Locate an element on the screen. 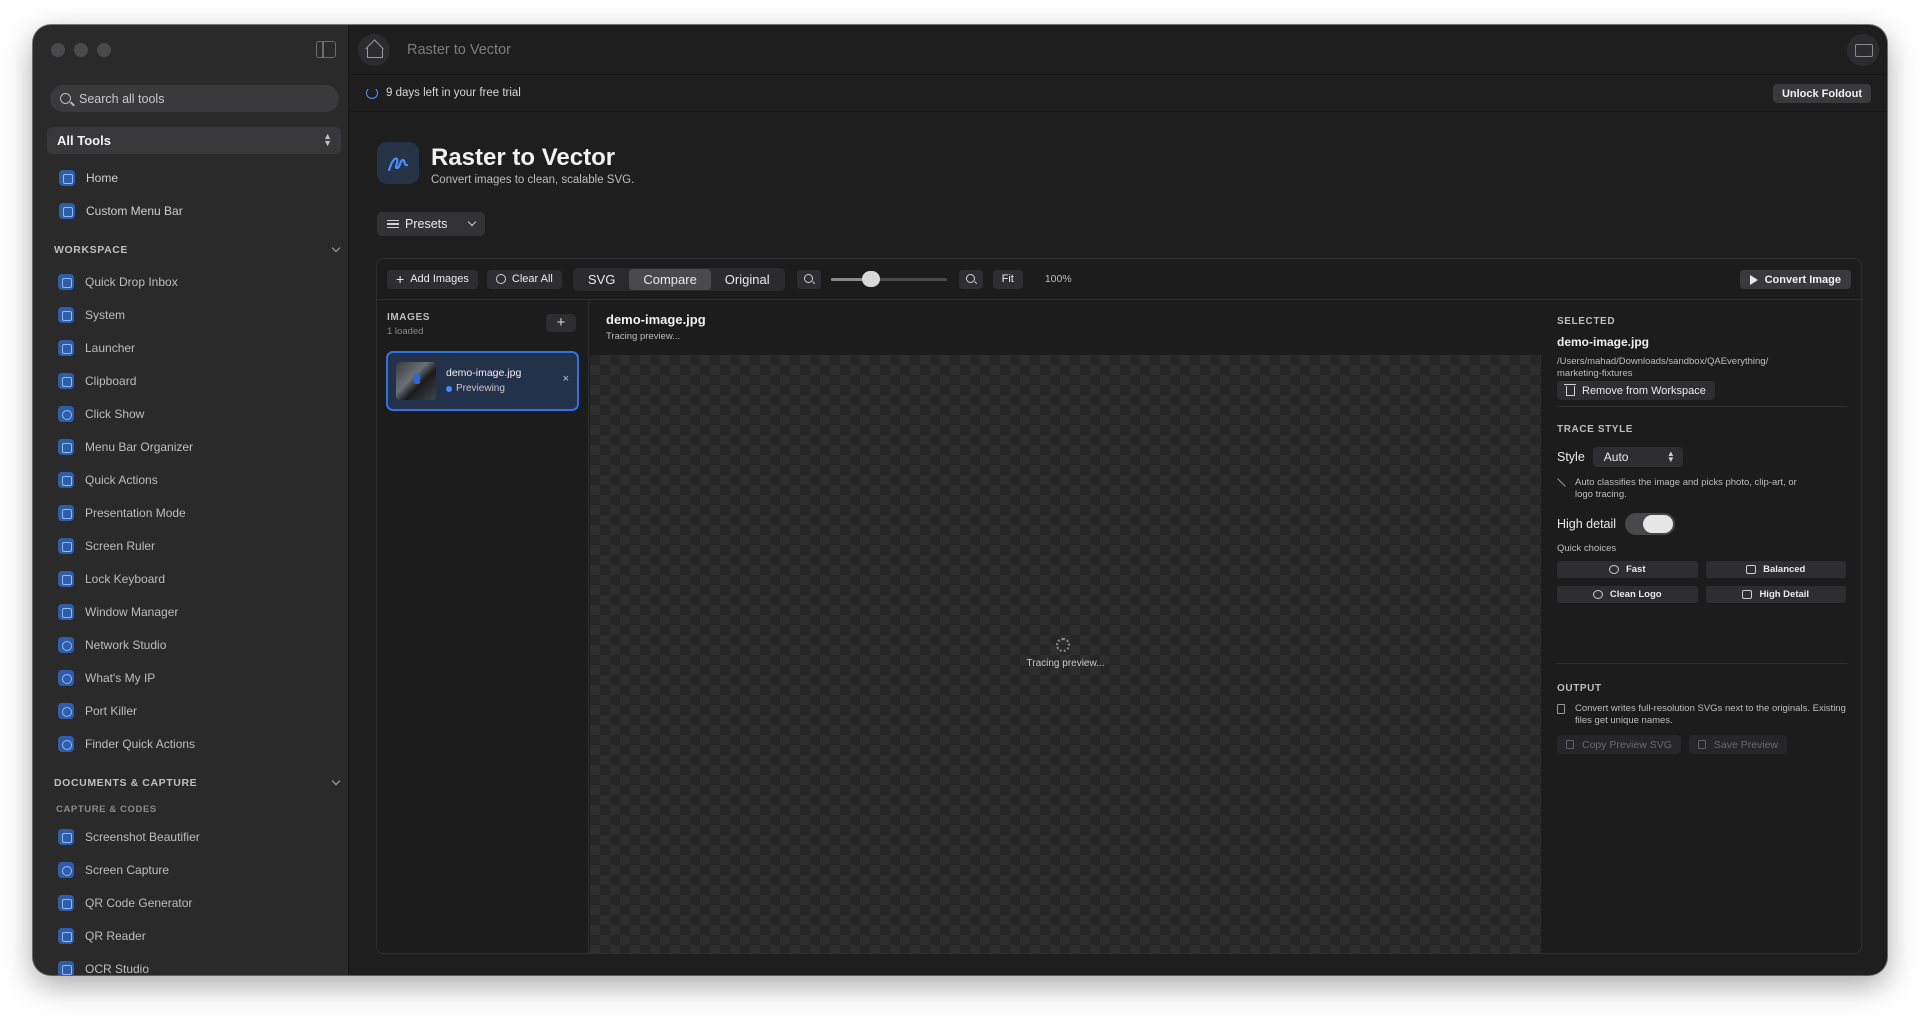  sidebar-item-label: Screenshot Beautifier is located at coordinates (142, 836).